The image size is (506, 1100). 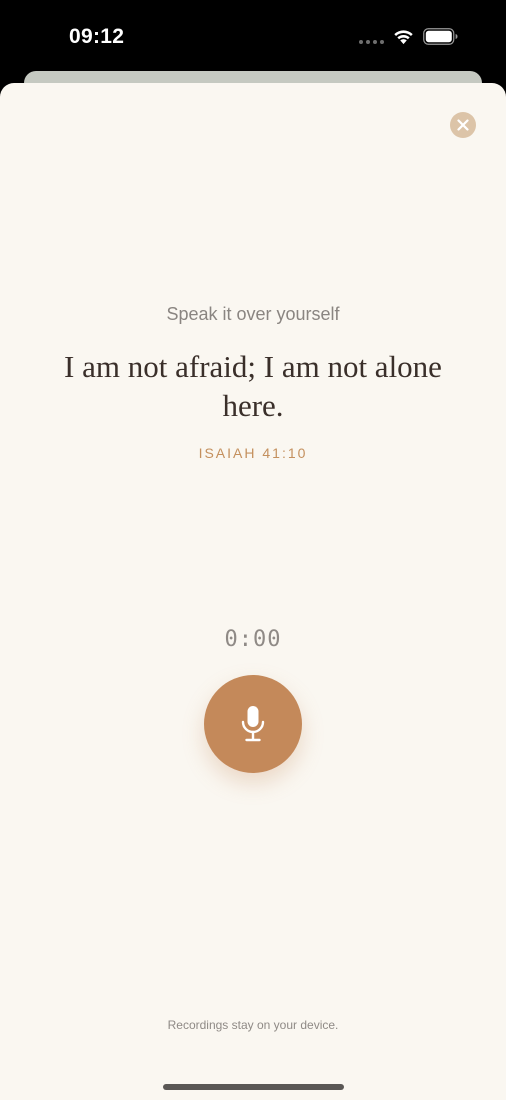 I want to click on close-button, so click(x=463, y=125).